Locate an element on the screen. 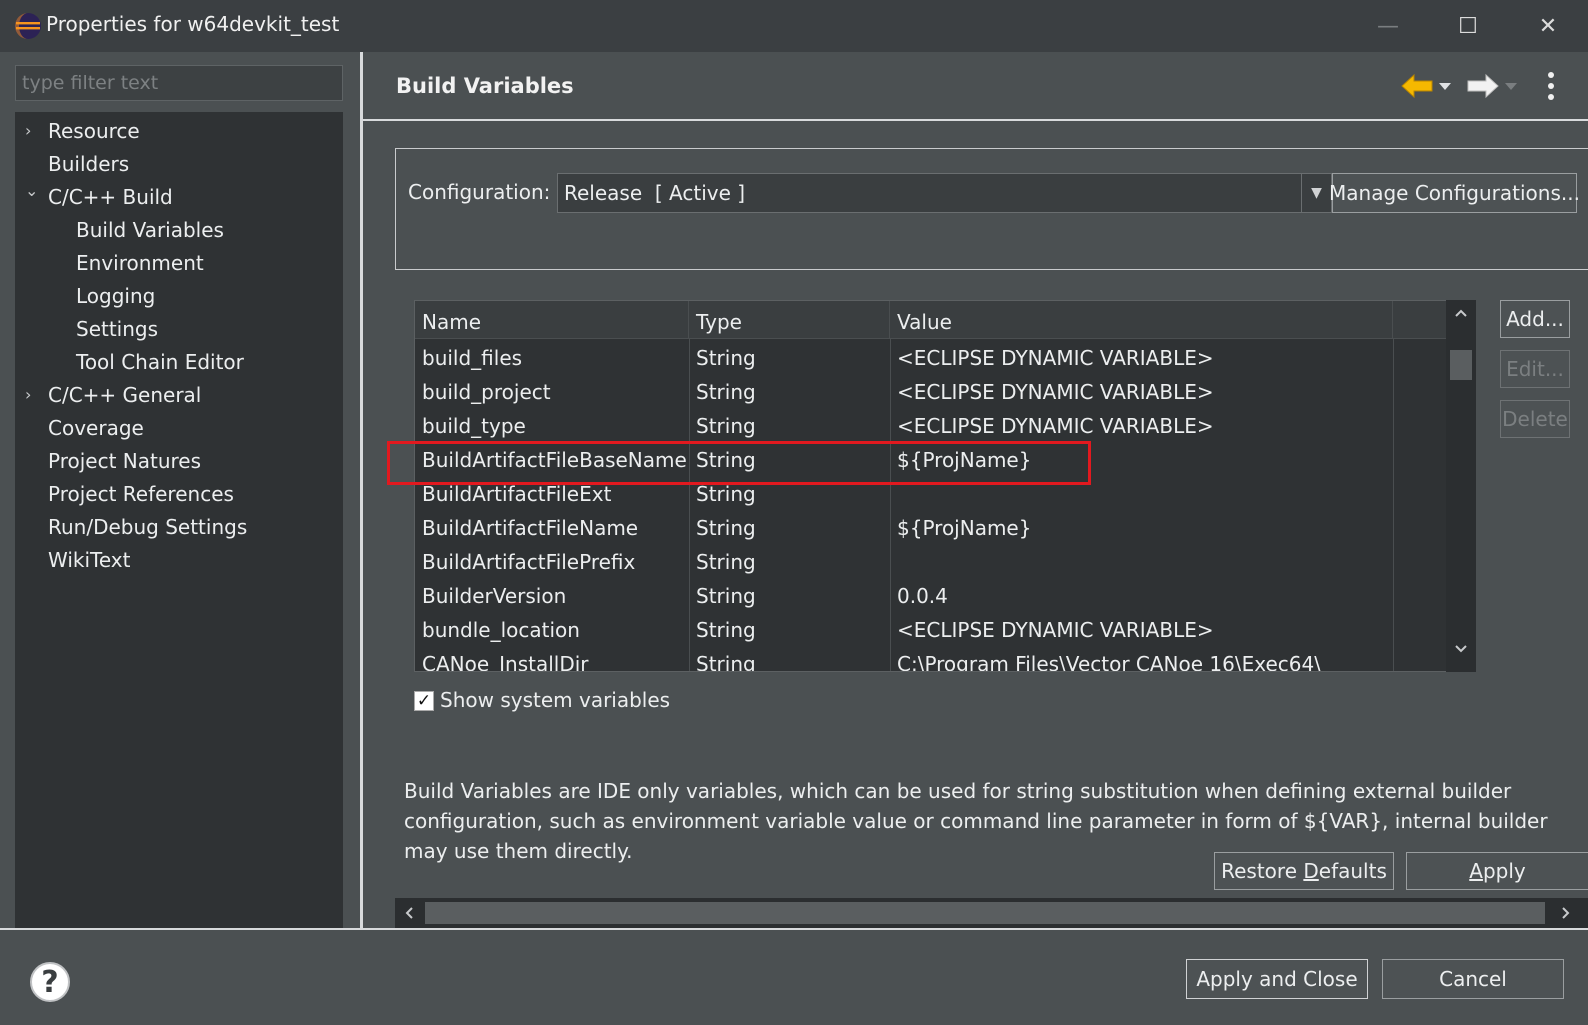 The image size is (1588, 1025). scroll-right-icon is located at coordinates (1566, 913).